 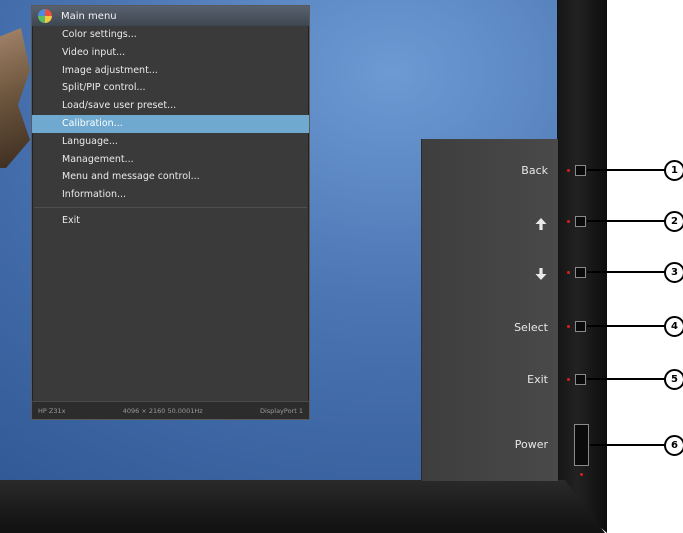 What do you see at coordinates (580, 221) in the screenshot?
I see `up-button` at bounding box center [580, 221].